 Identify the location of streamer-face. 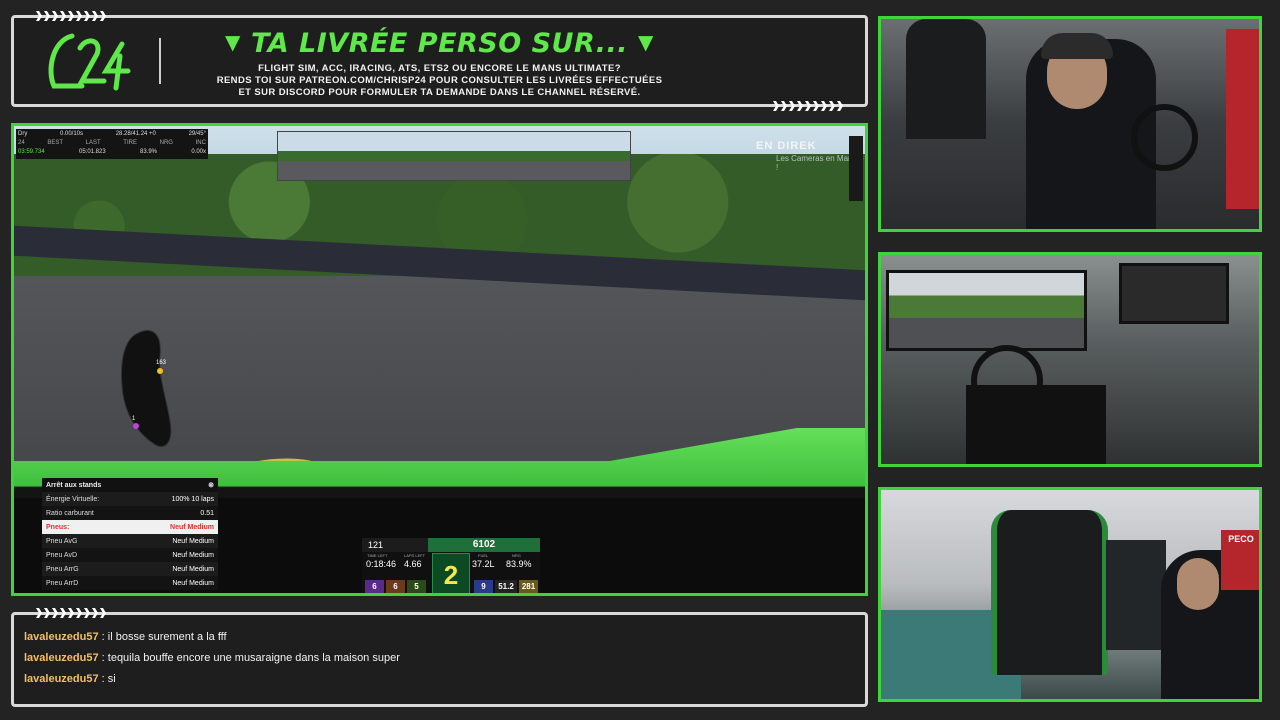
(1198, 584).